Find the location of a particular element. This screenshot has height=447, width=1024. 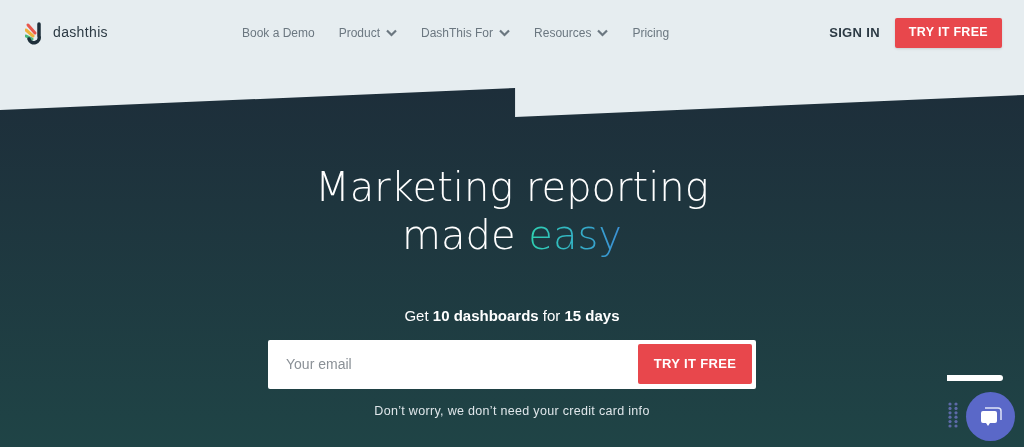

nav-link: Resources is located at coordinates (571, 32).